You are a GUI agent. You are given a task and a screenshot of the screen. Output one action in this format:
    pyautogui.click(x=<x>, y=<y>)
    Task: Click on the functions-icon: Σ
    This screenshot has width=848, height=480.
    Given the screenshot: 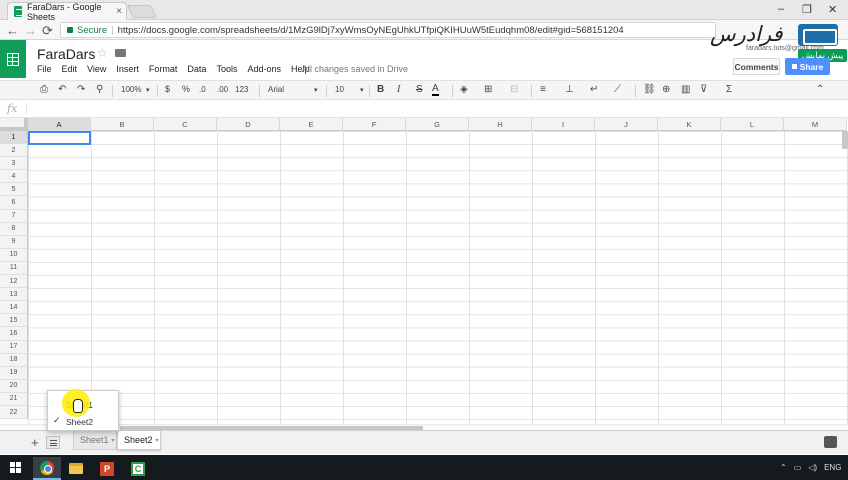 What is the action you would take?
    pyautogui.click(x=729, y=89)
    